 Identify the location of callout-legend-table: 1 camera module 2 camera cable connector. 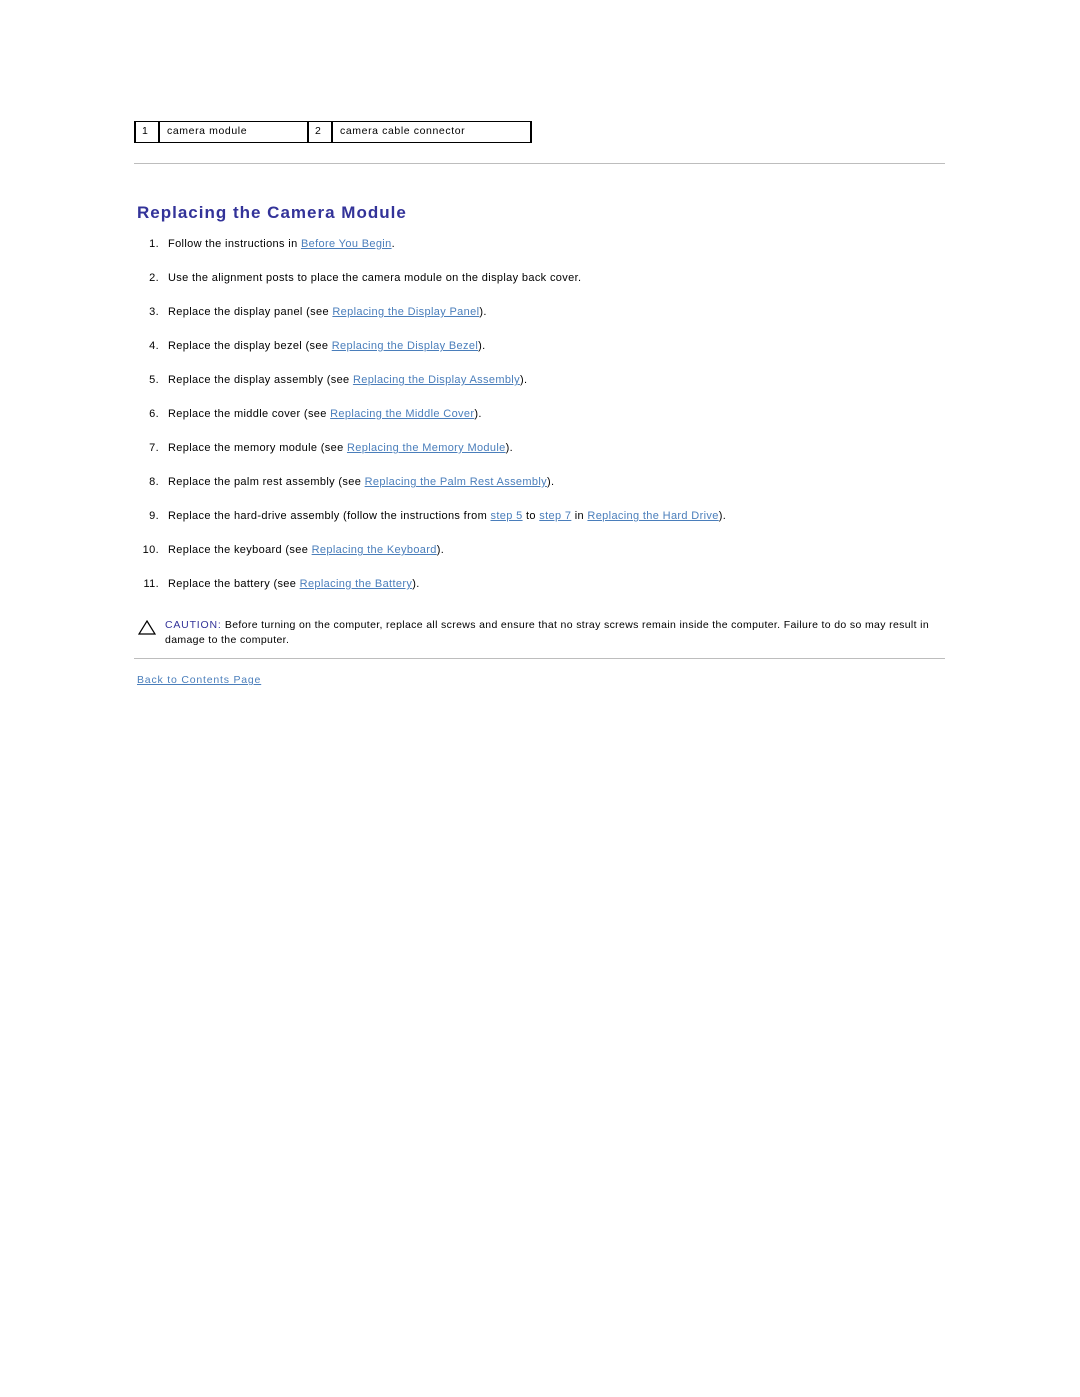
(333, 132).